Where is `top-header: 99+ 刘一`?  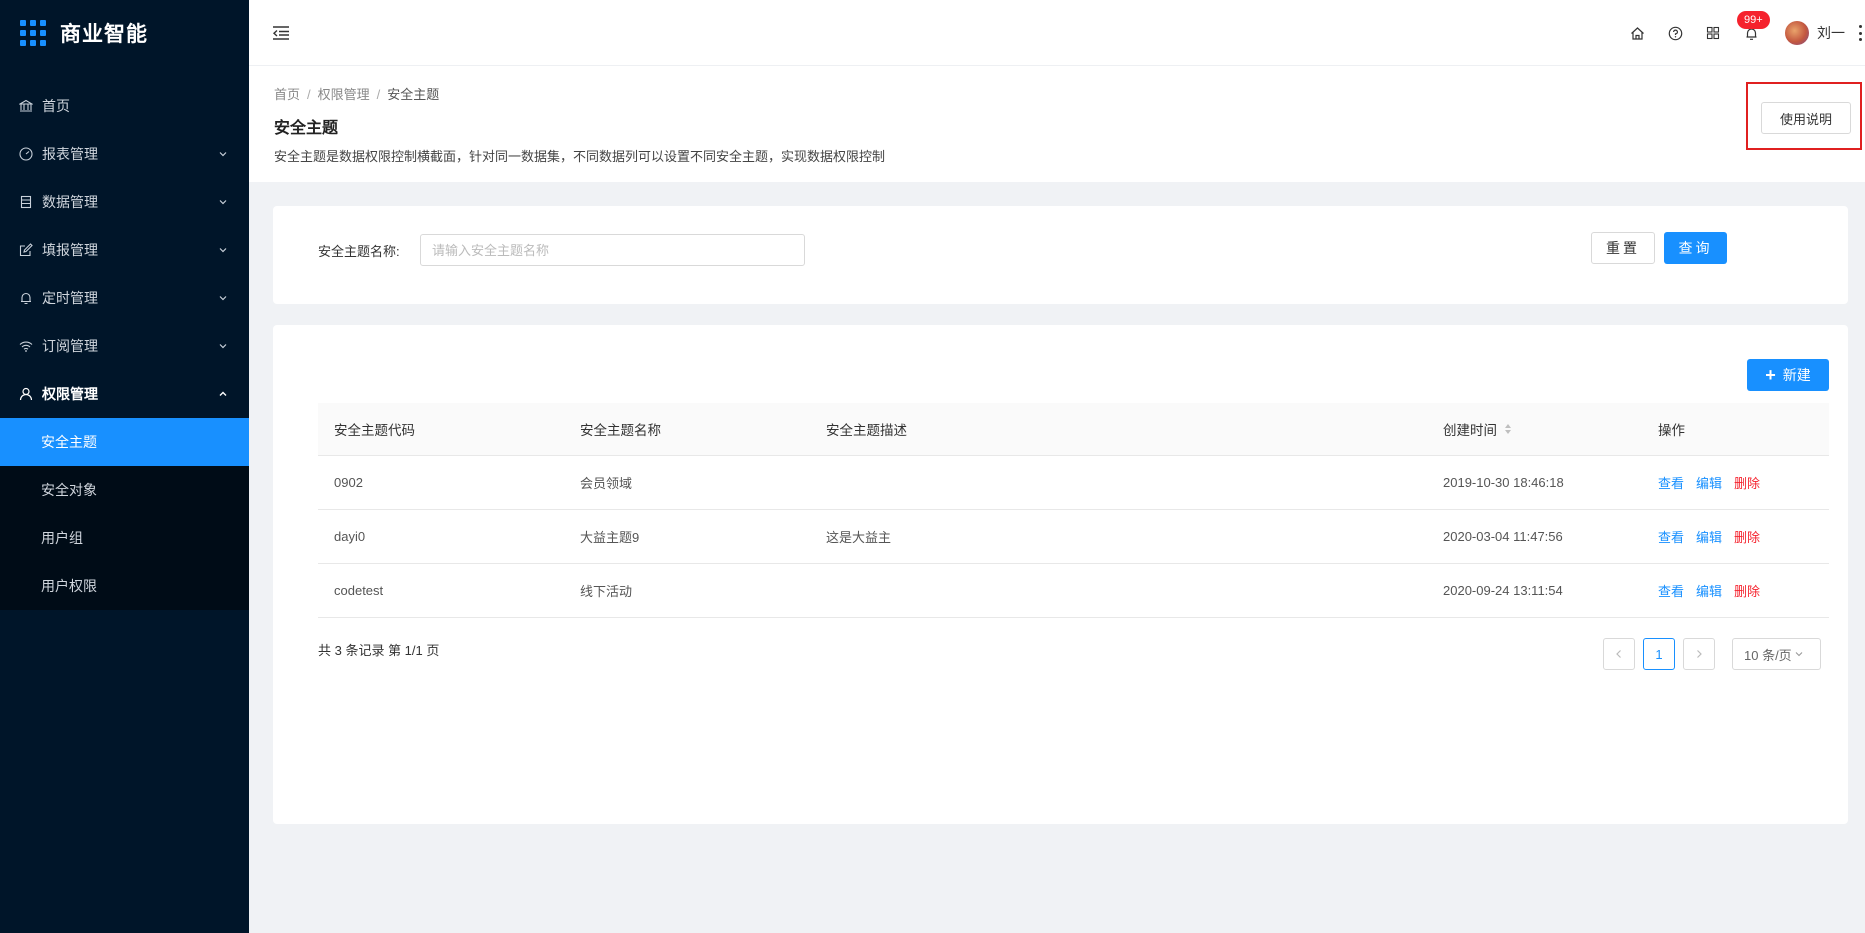 top-header: 99+ 刘一 is located at coordinates (1057, 33).